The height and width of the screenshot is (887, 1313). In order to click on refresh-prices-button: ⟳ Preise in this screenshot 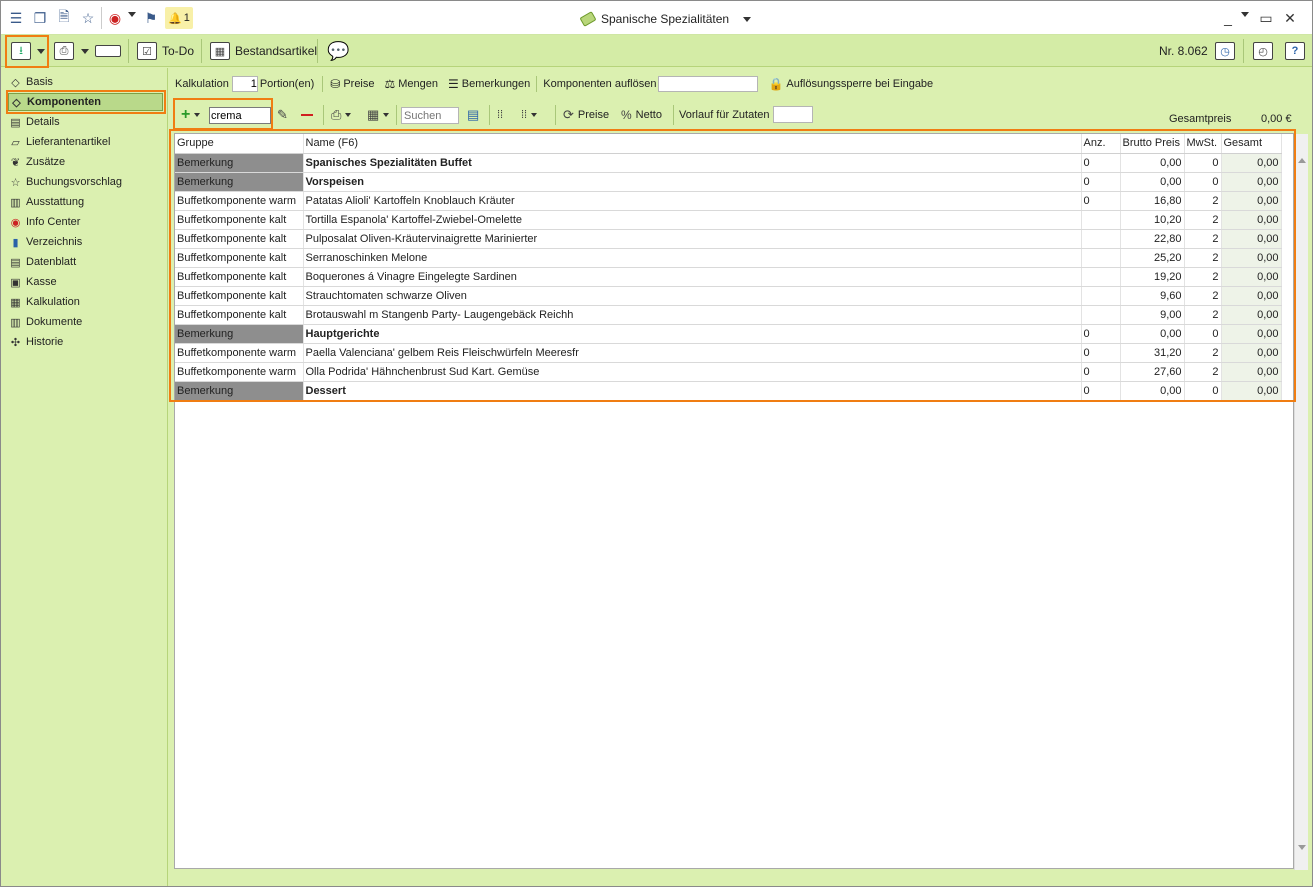, I will do `click(586, 115)`.